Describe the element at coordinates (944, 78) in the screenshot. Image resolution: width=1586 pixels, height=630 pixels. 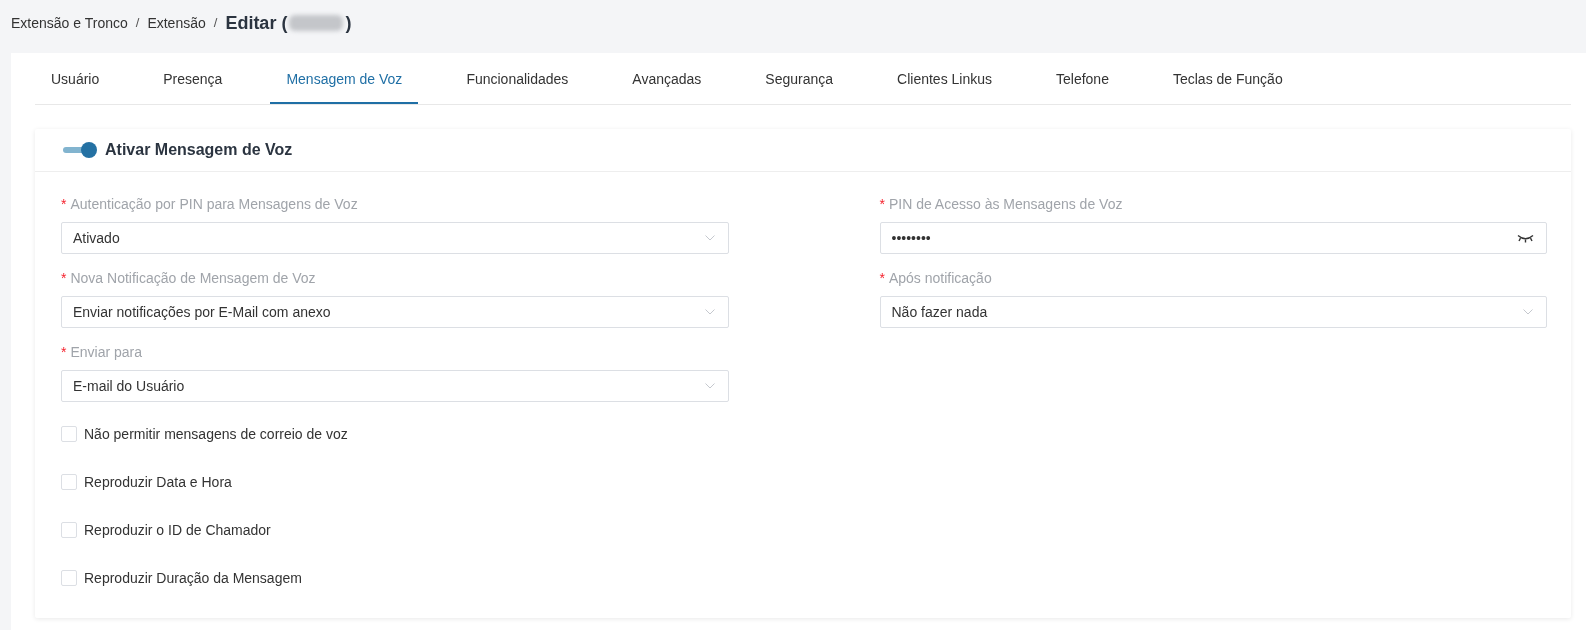
I see `tab: Clientes Linkus` at that location.